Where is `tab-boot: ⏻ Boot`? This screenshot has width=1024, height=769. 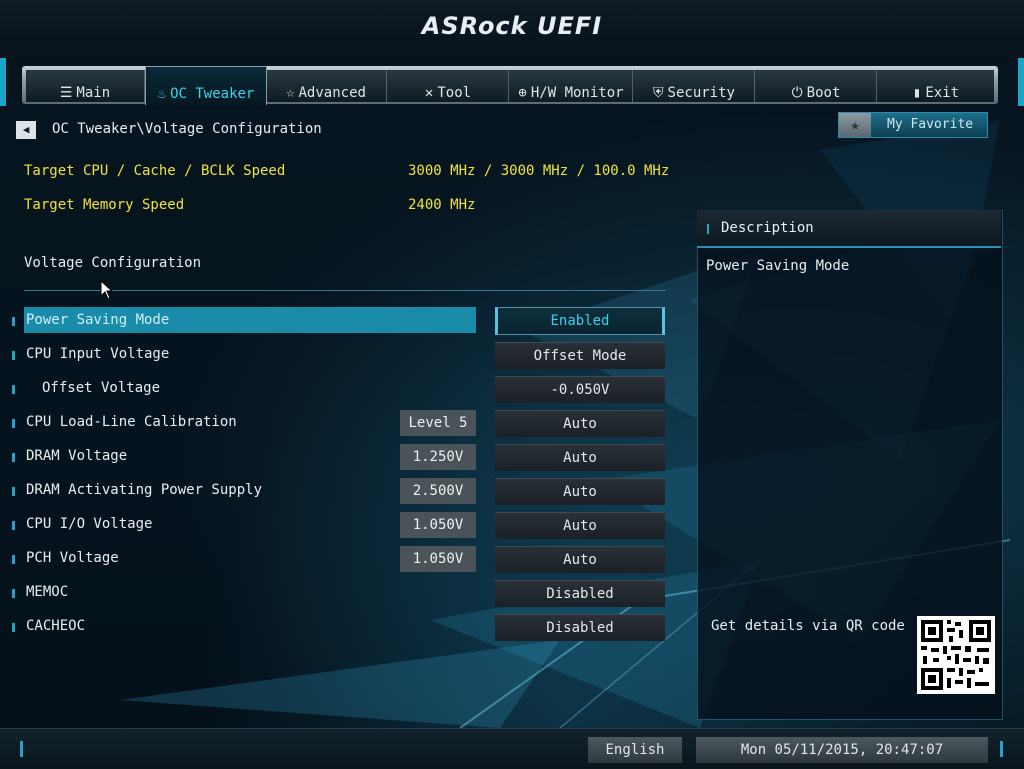
tab-boot: ⏻ Boot is located at coordinates (816, 86).